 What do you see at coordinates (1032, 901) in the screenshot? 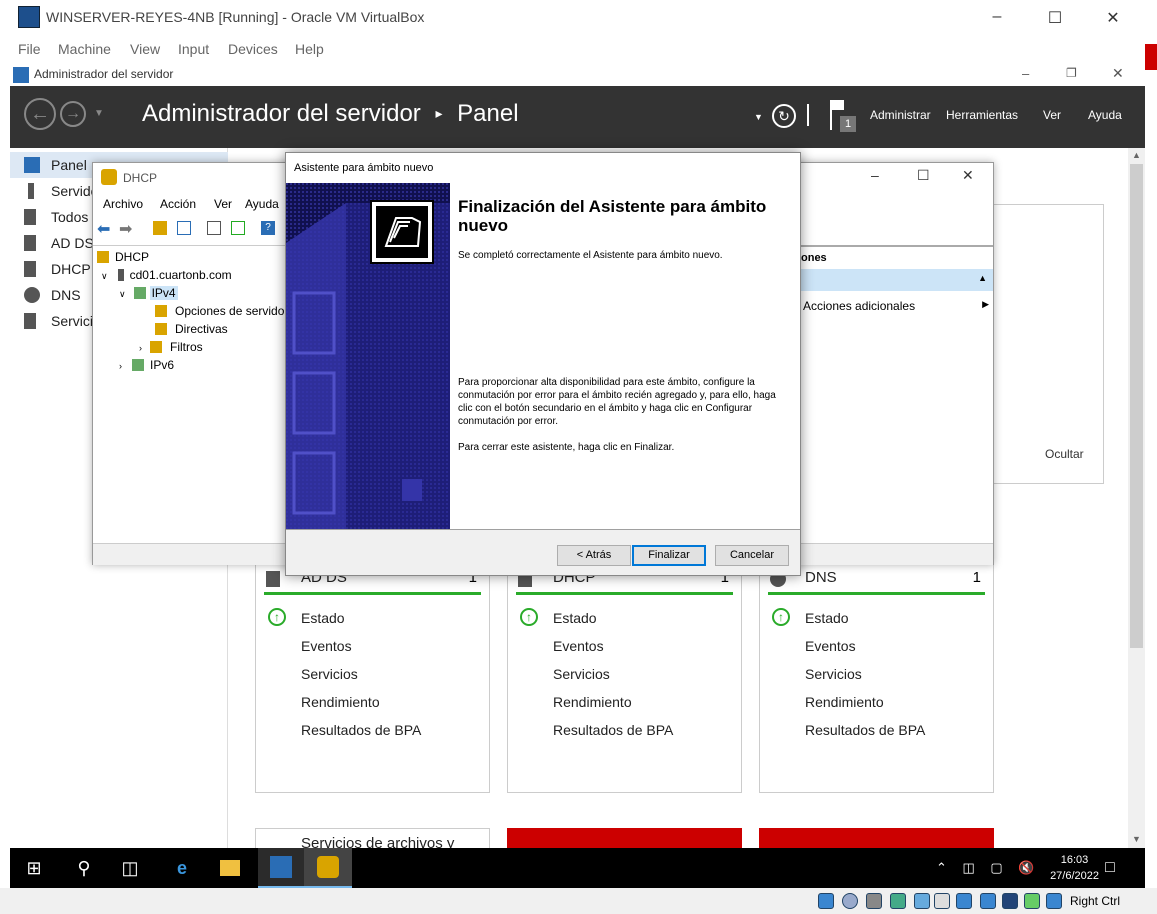
I see `mouse-integration-icon` at bounding box center [1032, 901].